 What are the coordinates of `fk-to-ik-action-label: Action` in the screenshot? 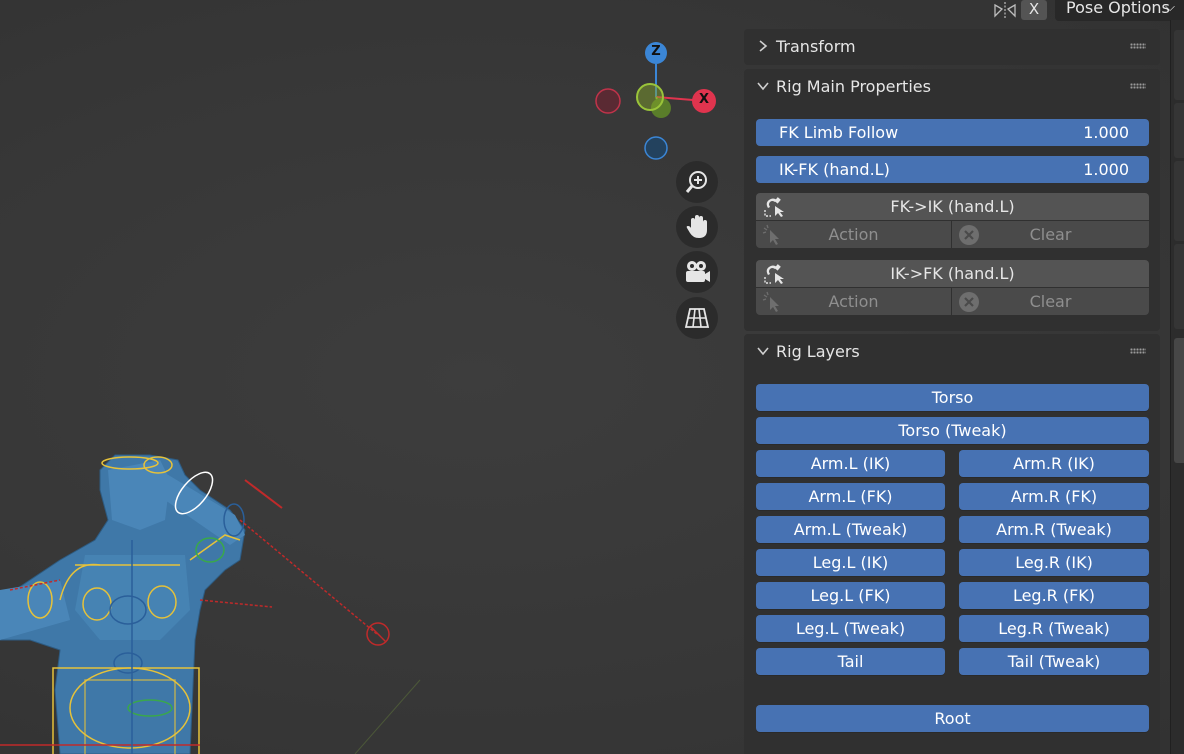 It's located at (853, 234).